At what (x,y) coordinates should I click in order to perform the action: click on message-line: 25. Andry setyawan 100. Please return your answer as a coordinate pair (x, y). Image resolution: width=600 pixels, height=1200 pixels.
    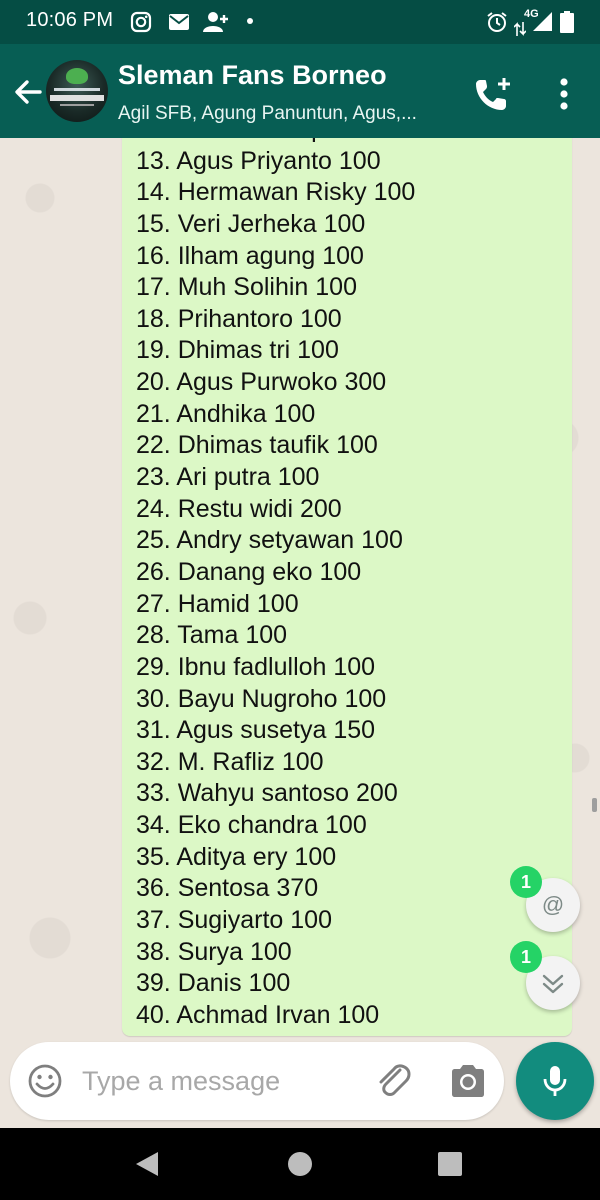
    Looking at the image, I should click on (269, 540).